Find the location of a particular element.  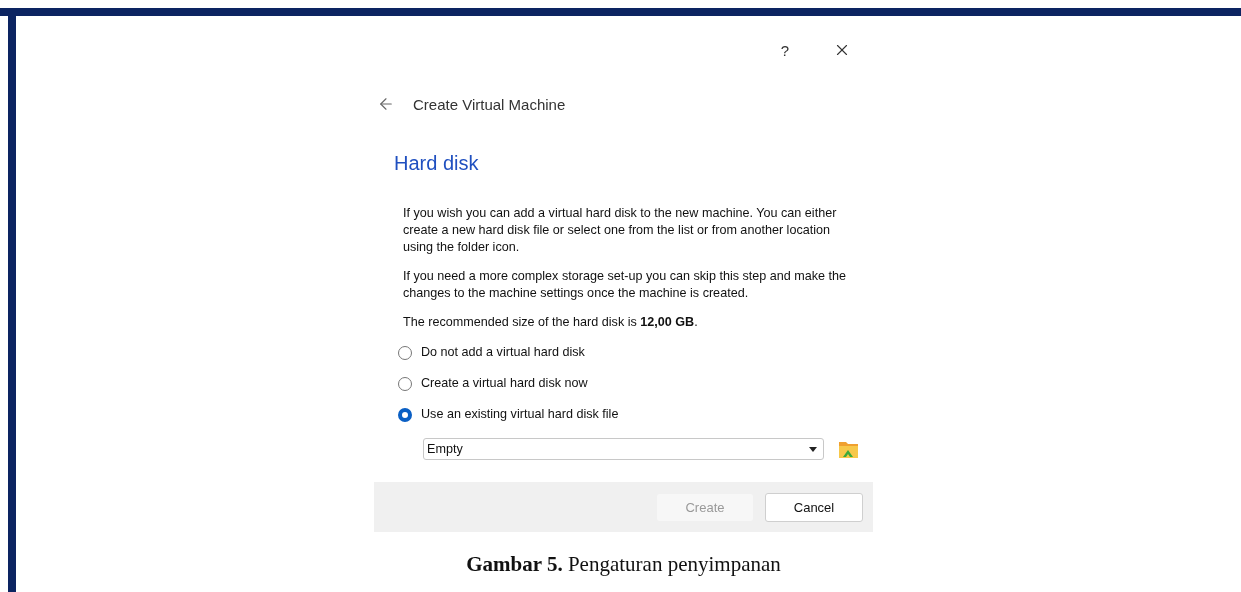

radio-label: Create a virtual hard disk now is located at coordinates (504, 383).